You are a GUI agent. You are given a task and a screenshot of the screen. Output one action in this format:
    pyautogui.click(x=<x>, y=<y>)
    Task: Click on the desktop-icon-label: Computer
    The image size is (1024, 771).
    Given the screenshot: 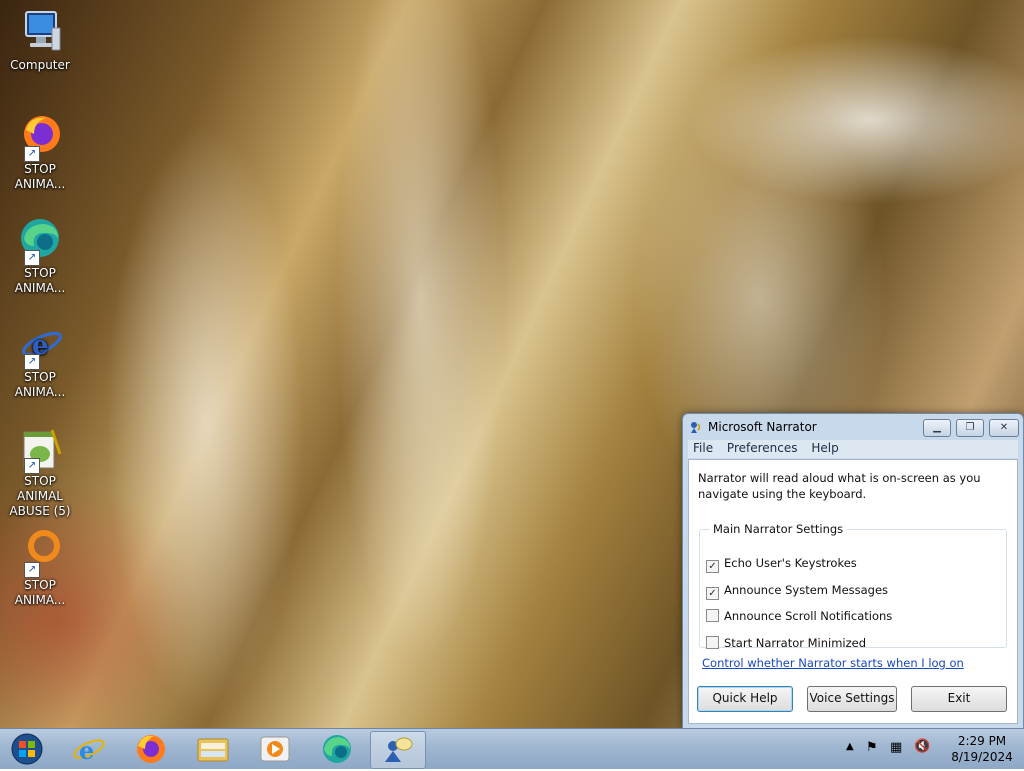 What is the action you would take?
    pyautogui.click(x=40, y=65)
    